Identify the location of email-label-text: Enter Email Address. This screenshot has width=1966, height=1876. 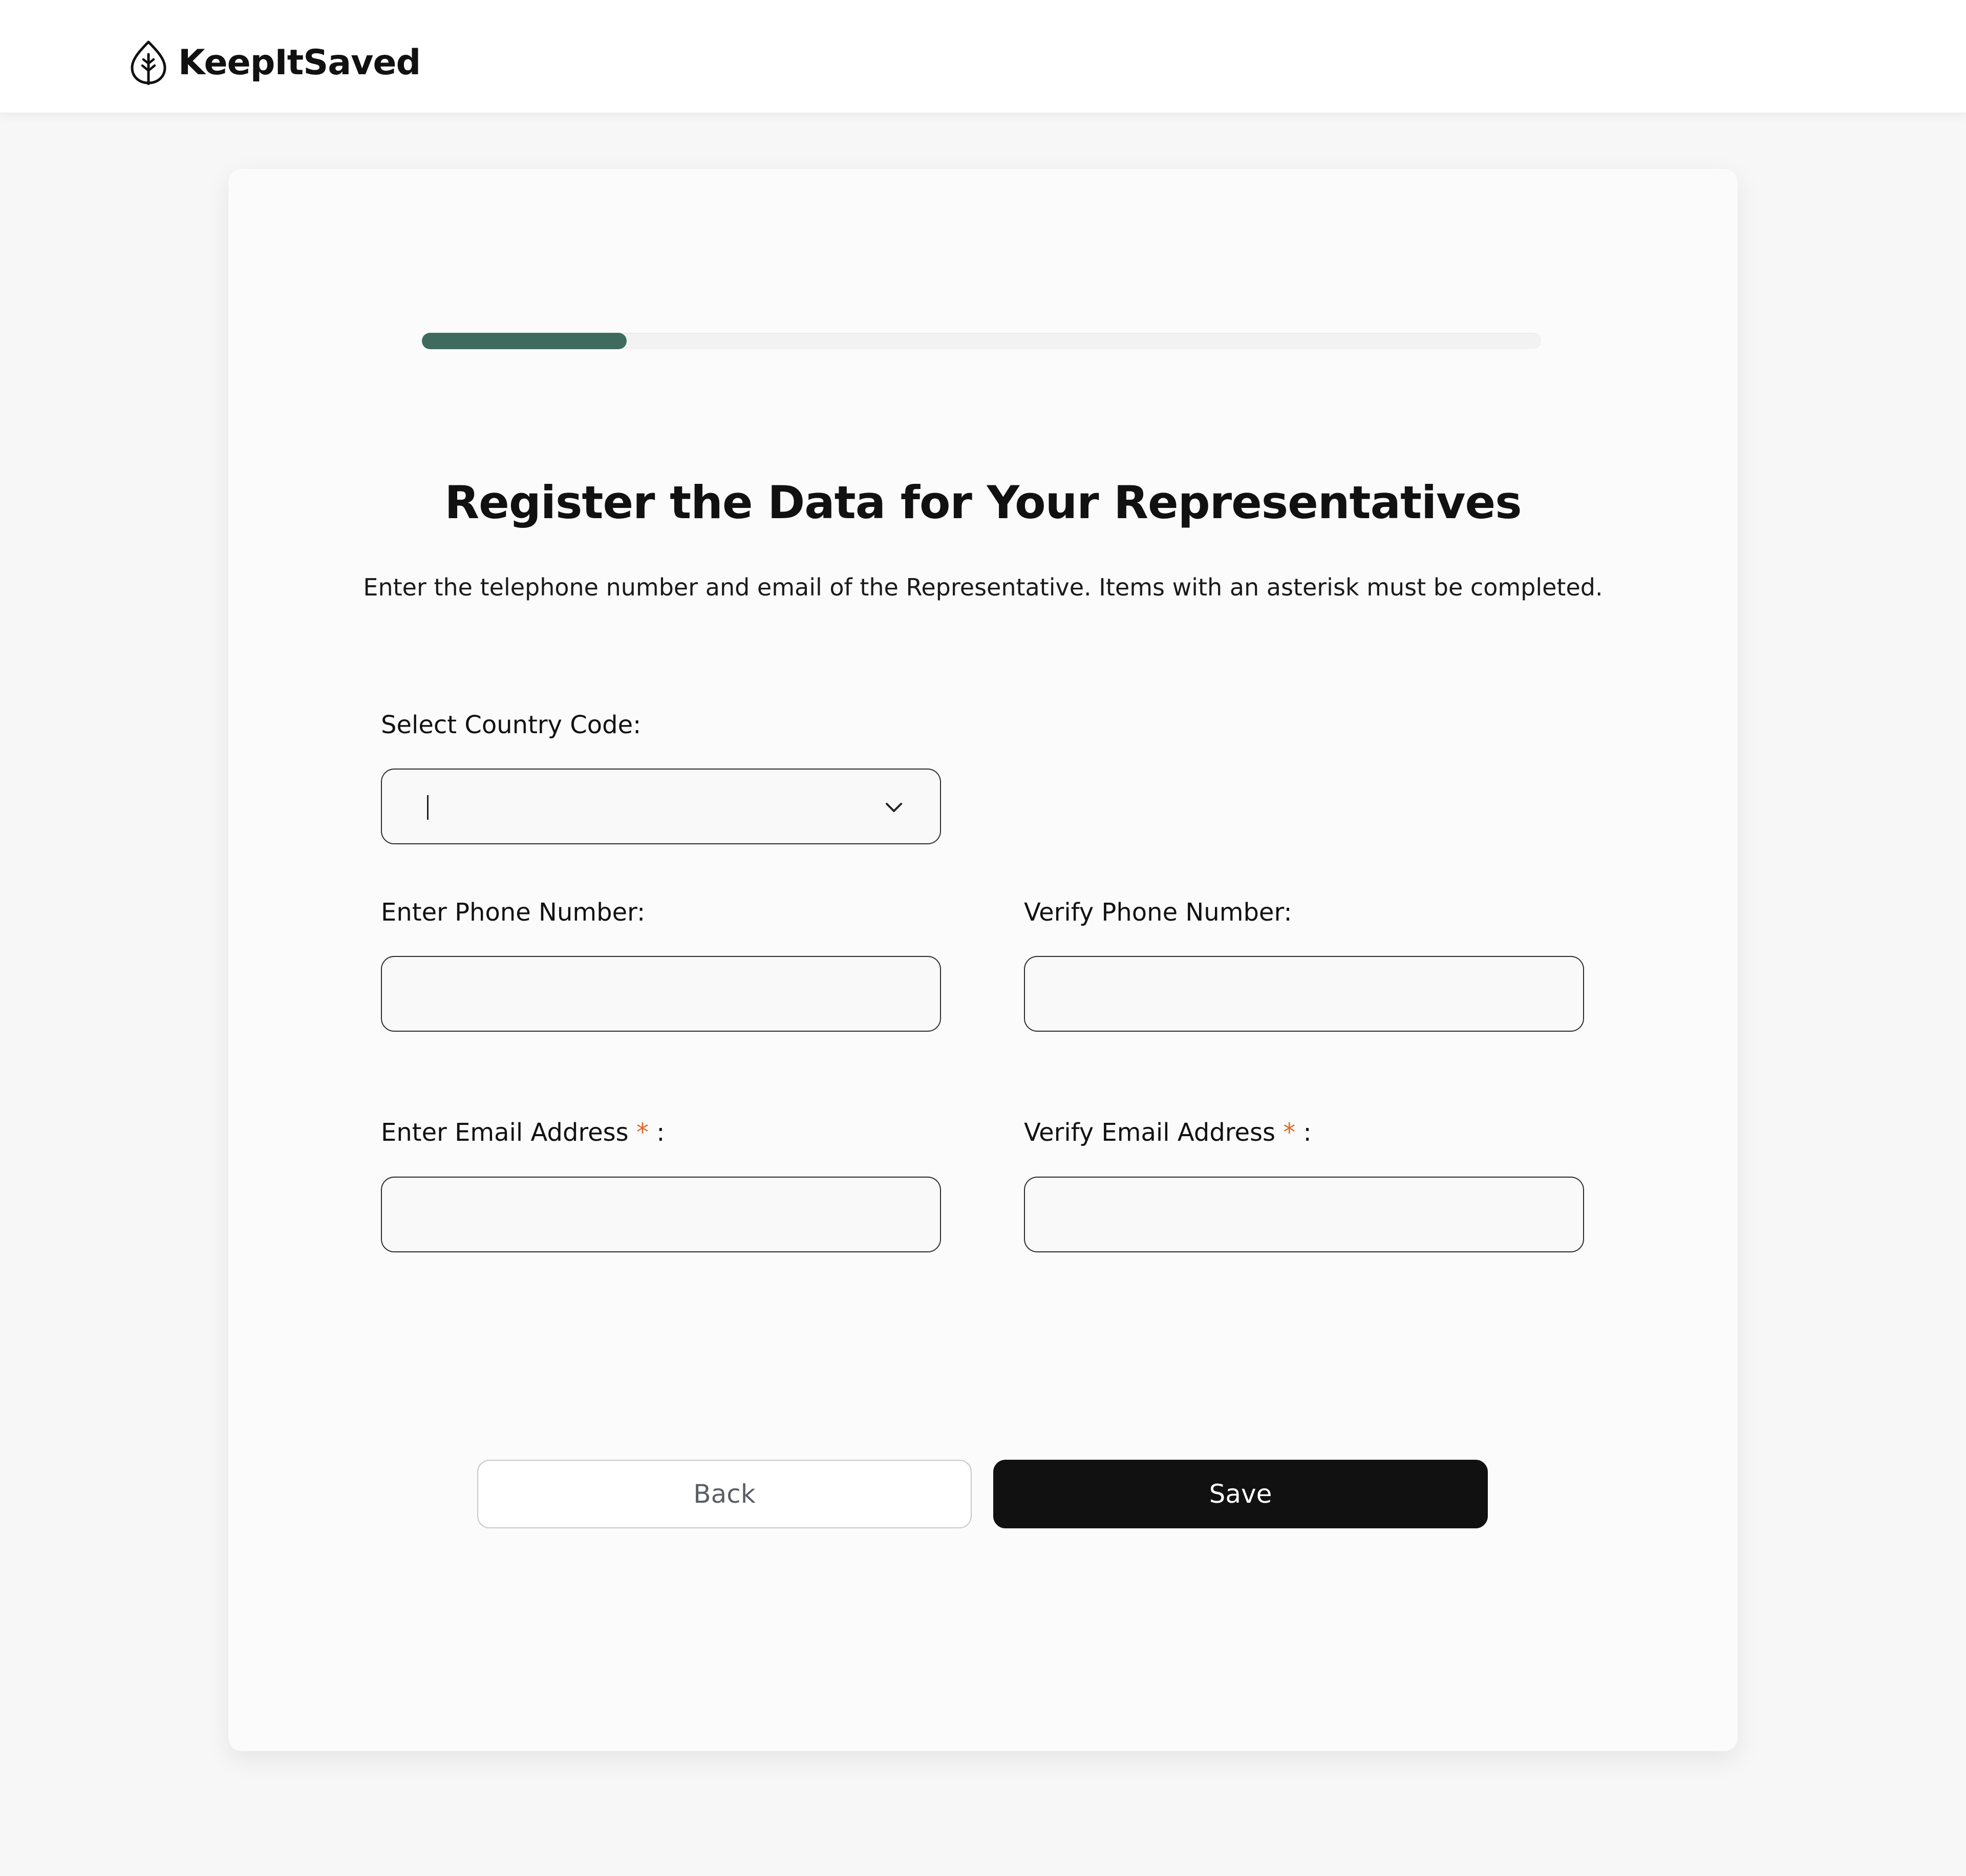
(505, 1132).